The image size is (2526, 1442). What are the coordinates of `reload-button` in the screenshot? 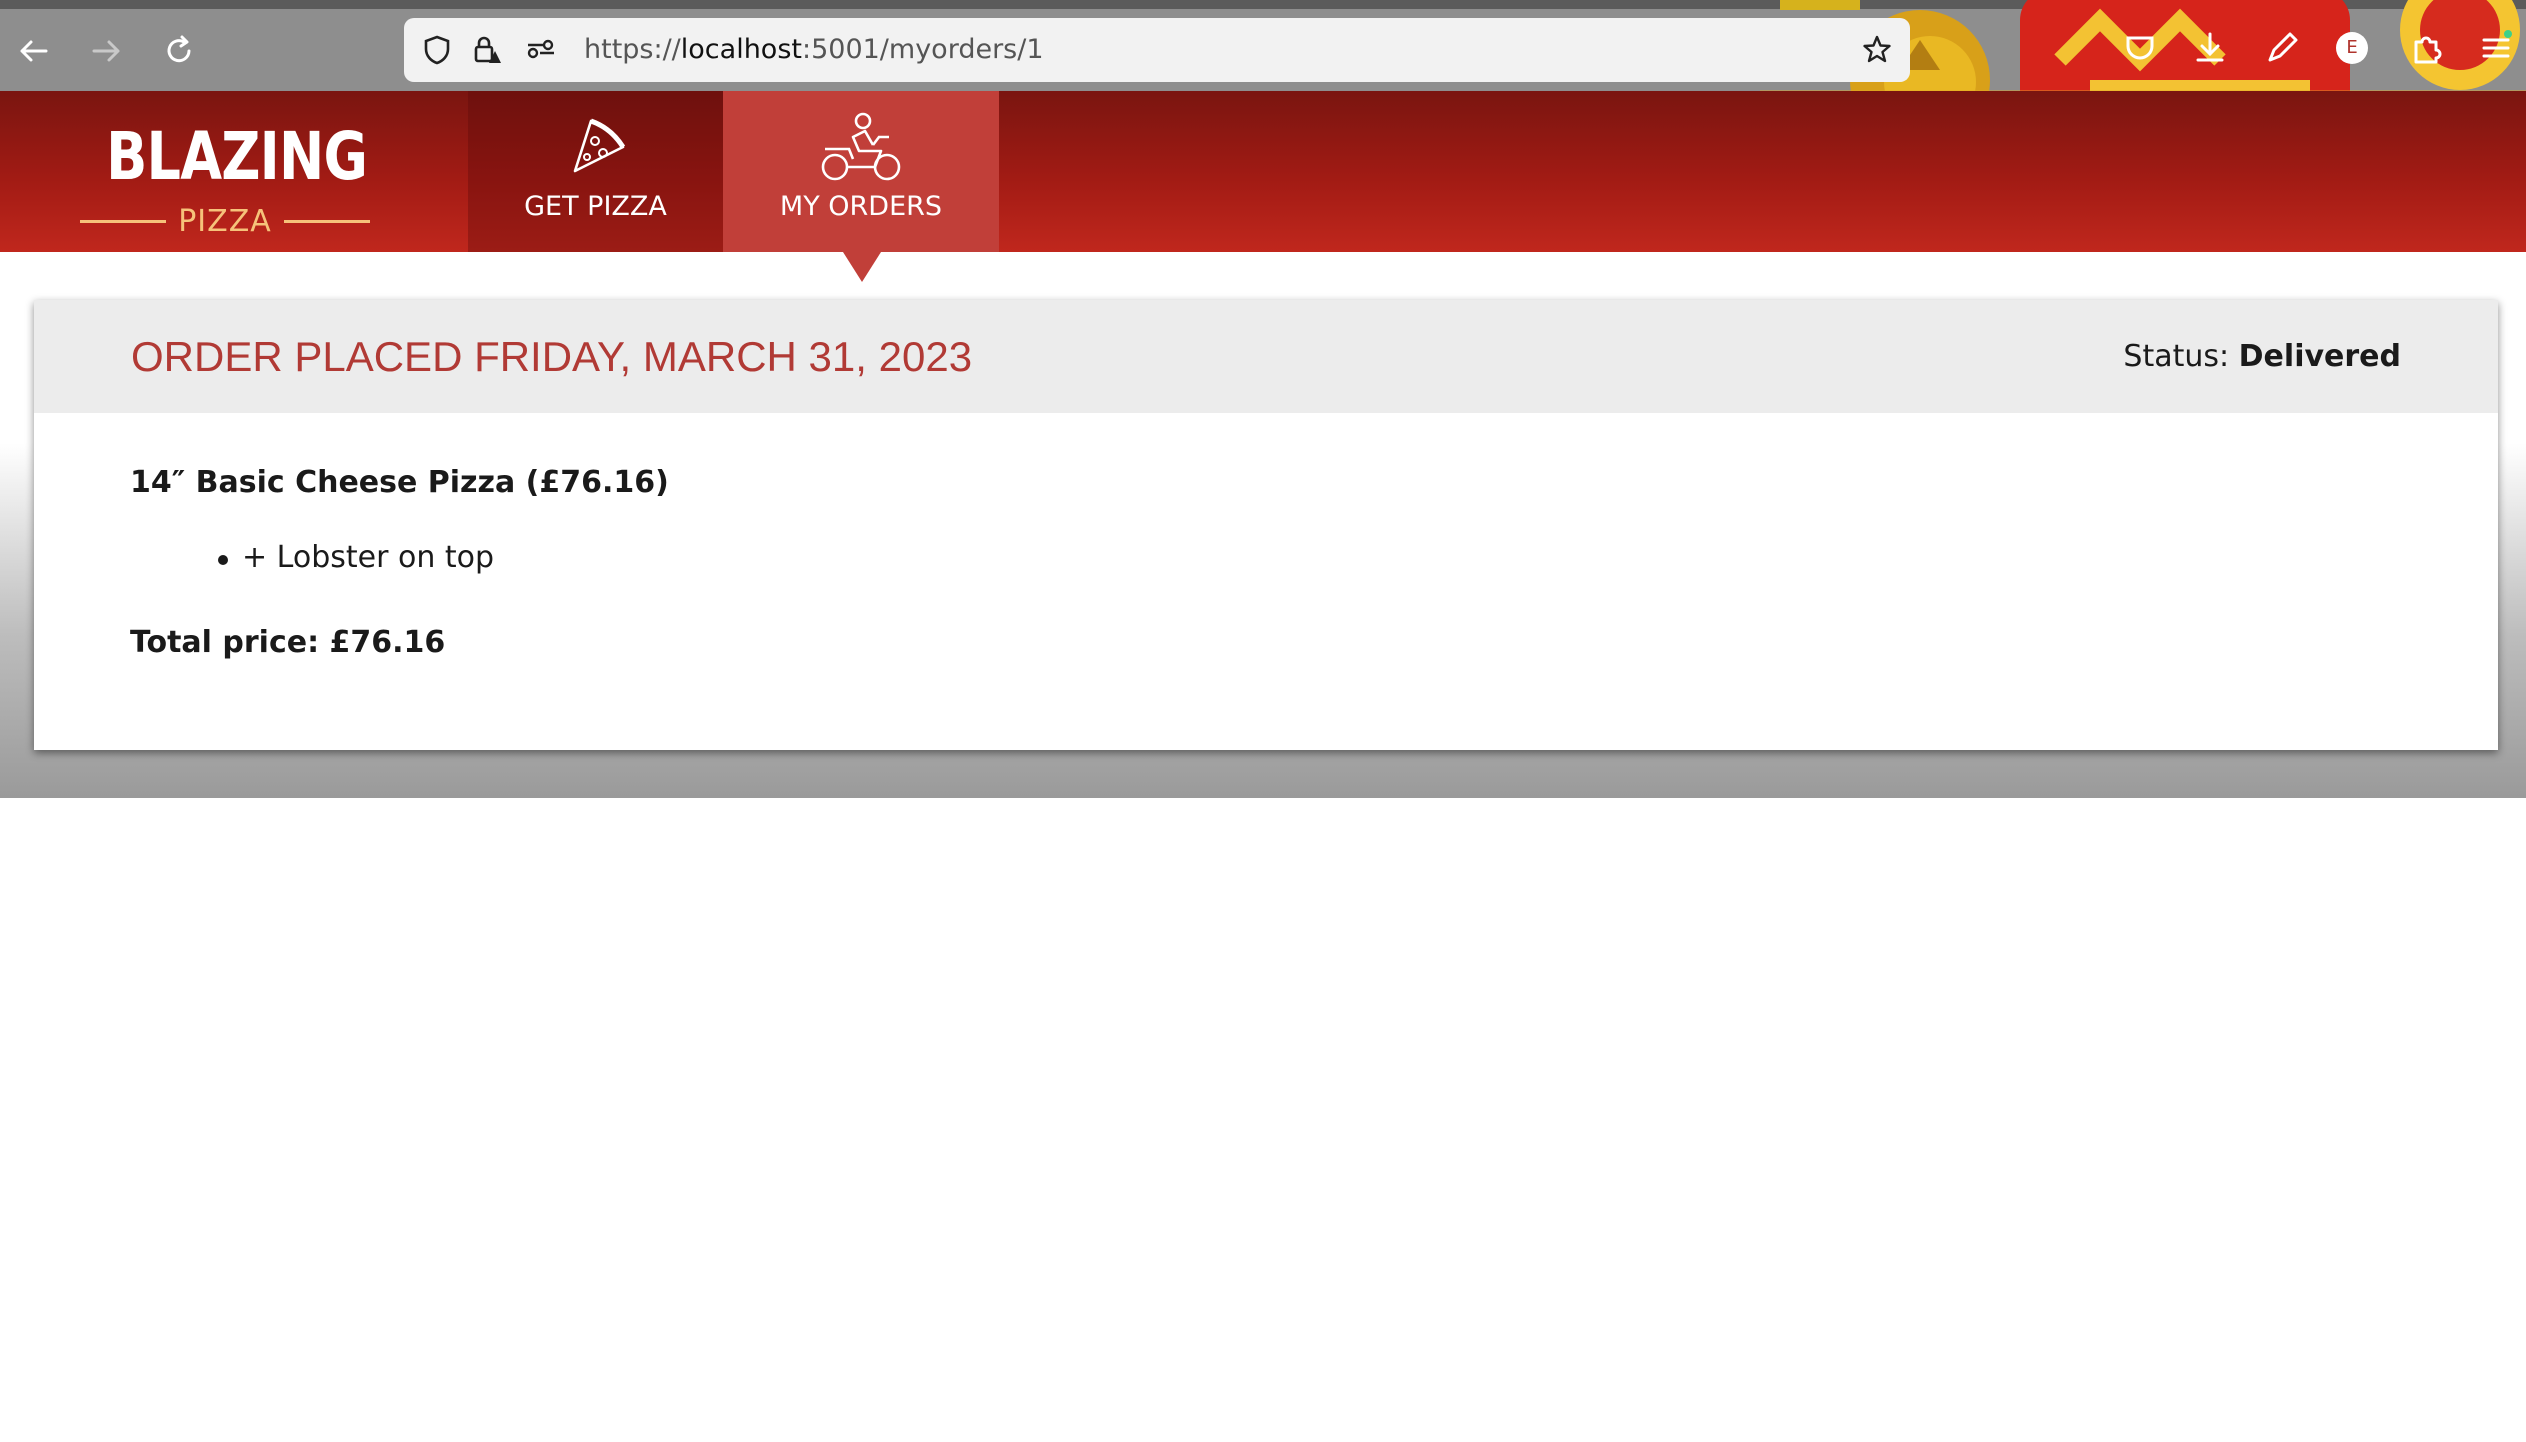 It's located at (179, 51).